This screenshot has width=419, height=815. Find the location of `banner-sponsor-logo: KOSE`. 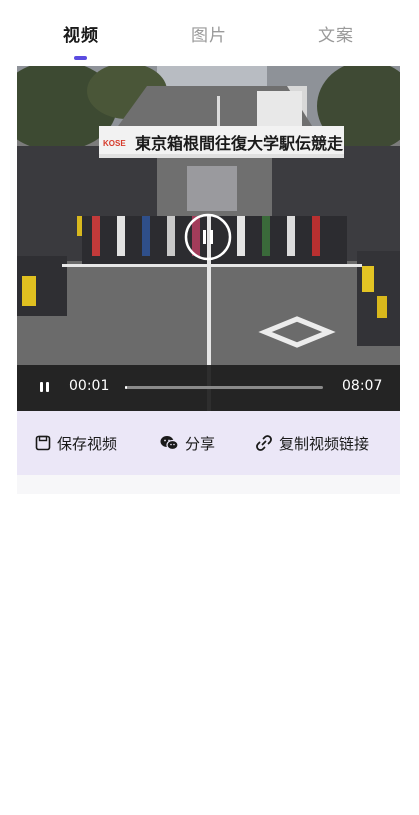

banner-sponsor-logo: KOSE is located at coordinates (114, 143).